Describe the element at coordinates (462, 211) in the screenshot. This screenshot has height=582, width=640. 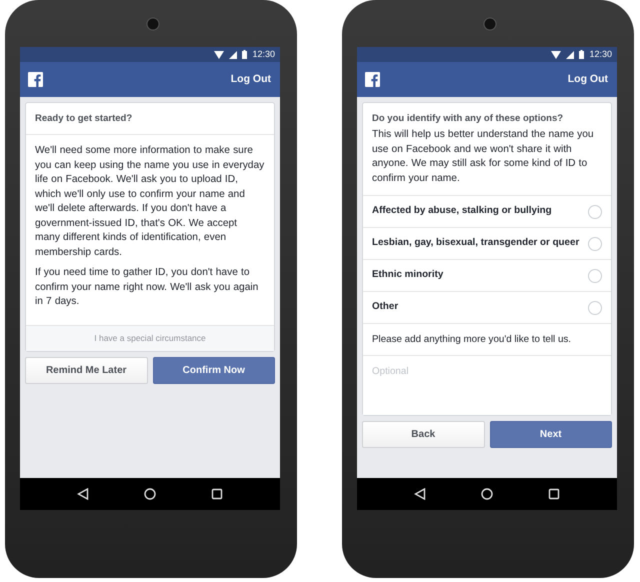
I see `option-label: Affected by abuse, stalking or bullying` at that location.